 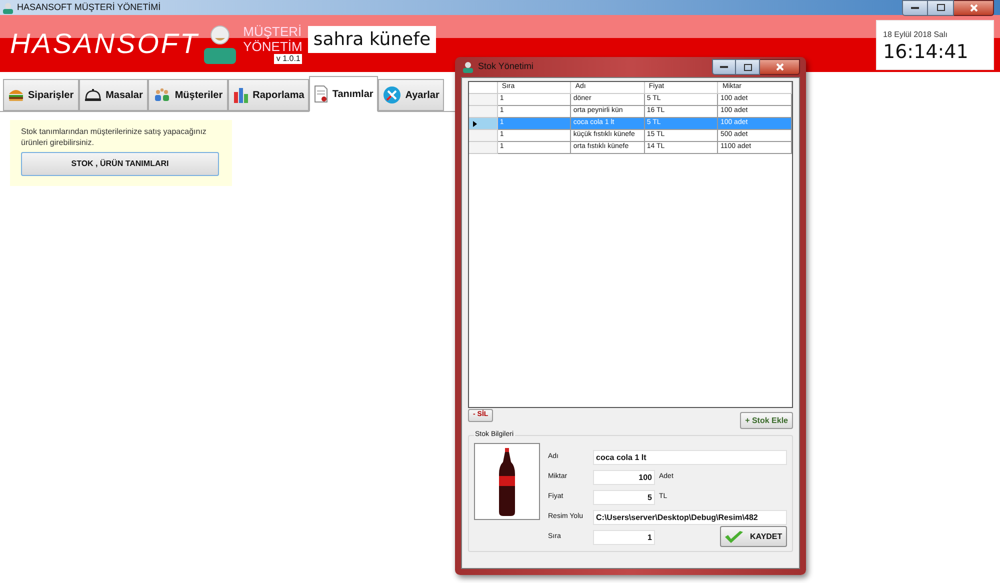 I want to click on tab: Ayarlar, so click(x=411, y=95).